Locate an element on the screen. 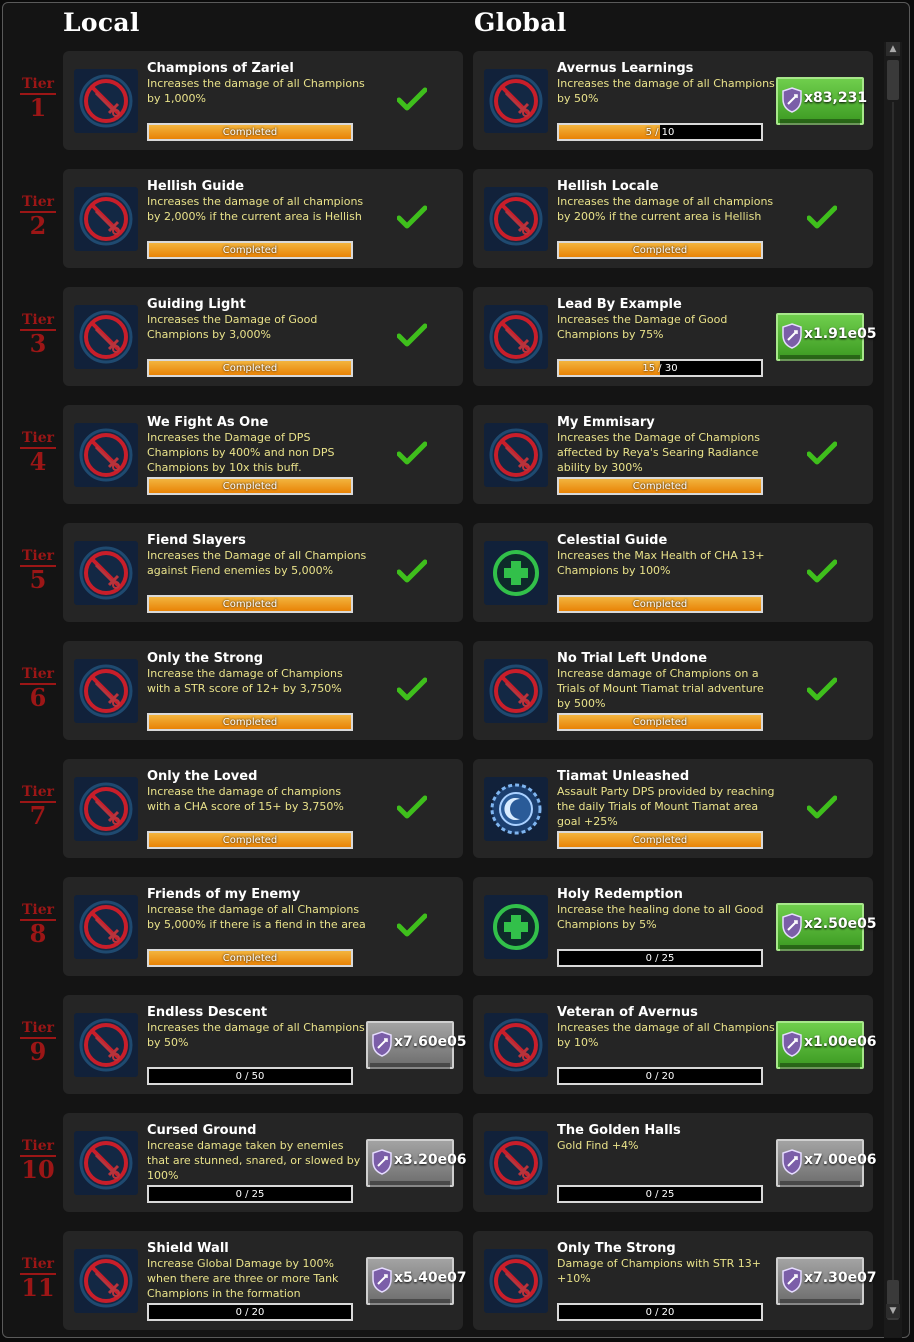 This screenshot has width=914, height=1342. unlock-cost-button: x3.20e06 is located at coordinates (416, 1163).